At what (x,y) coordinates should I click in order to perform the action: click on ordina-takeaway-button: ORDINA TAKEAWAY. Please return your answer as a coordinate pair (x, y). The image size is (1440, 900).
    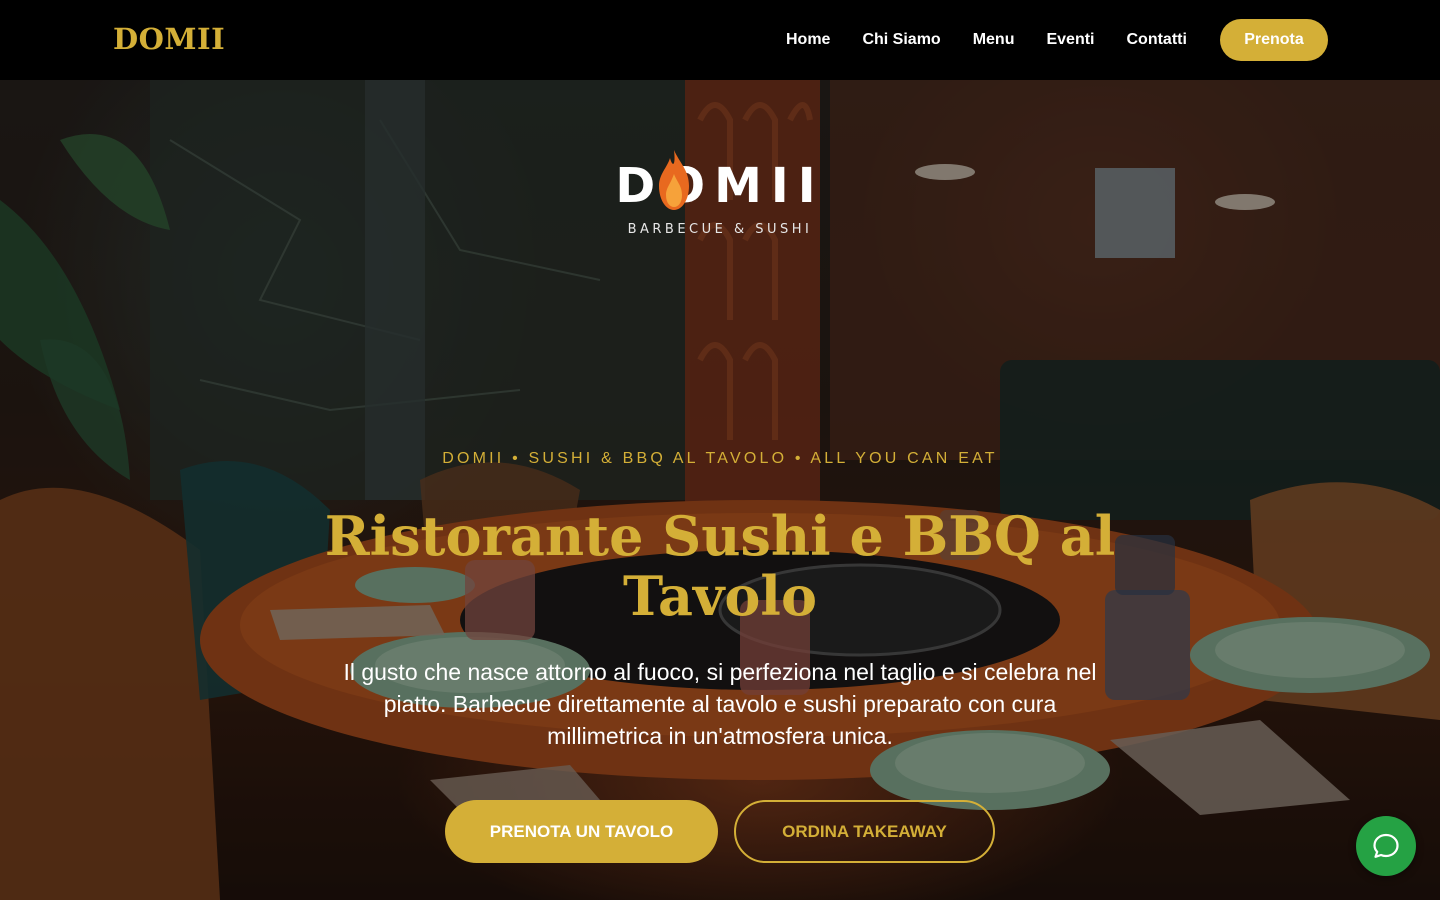
    Looking at the image, I should click on (864, 831).